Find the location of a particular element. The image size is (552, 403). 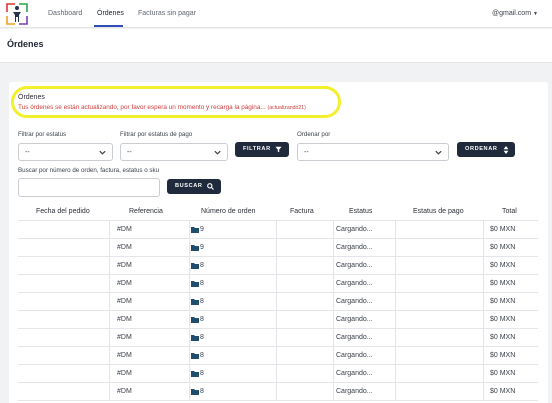

nav-facturas-sin-pagar: Facturas sin pagar is located at coordinates (167, 13).